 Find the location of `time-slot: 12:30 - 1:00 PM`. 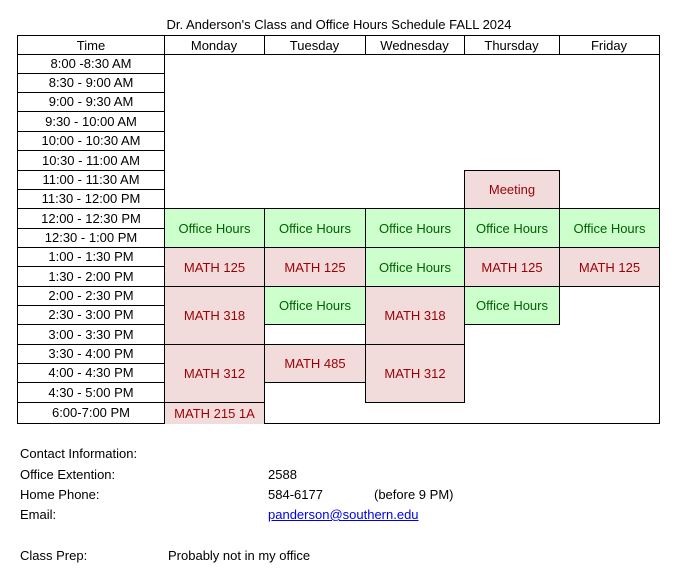

time-slot: 12:30 - 1:00 PM is located at coordinates (91, 238).